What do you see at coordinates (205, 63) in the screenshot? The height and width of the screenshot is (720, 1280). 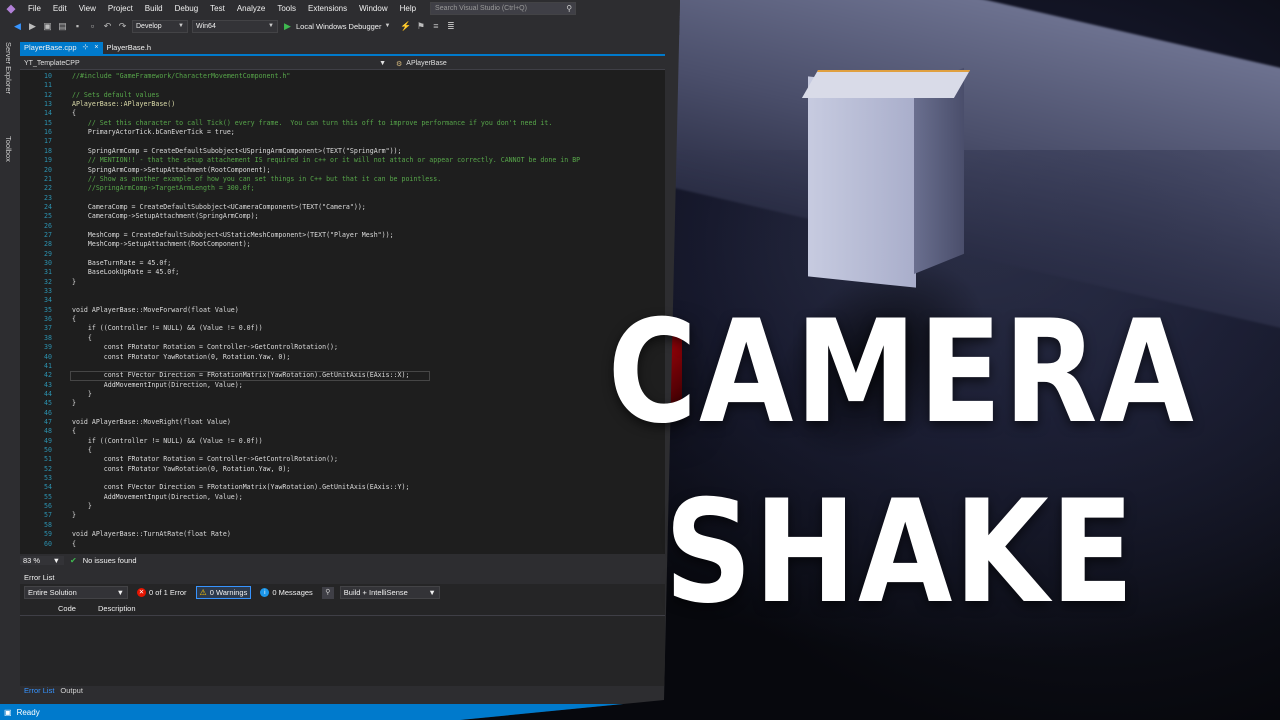 I see `project-dropdown: YT_TemplateCPP ▼` at bounding box center [205, 63].